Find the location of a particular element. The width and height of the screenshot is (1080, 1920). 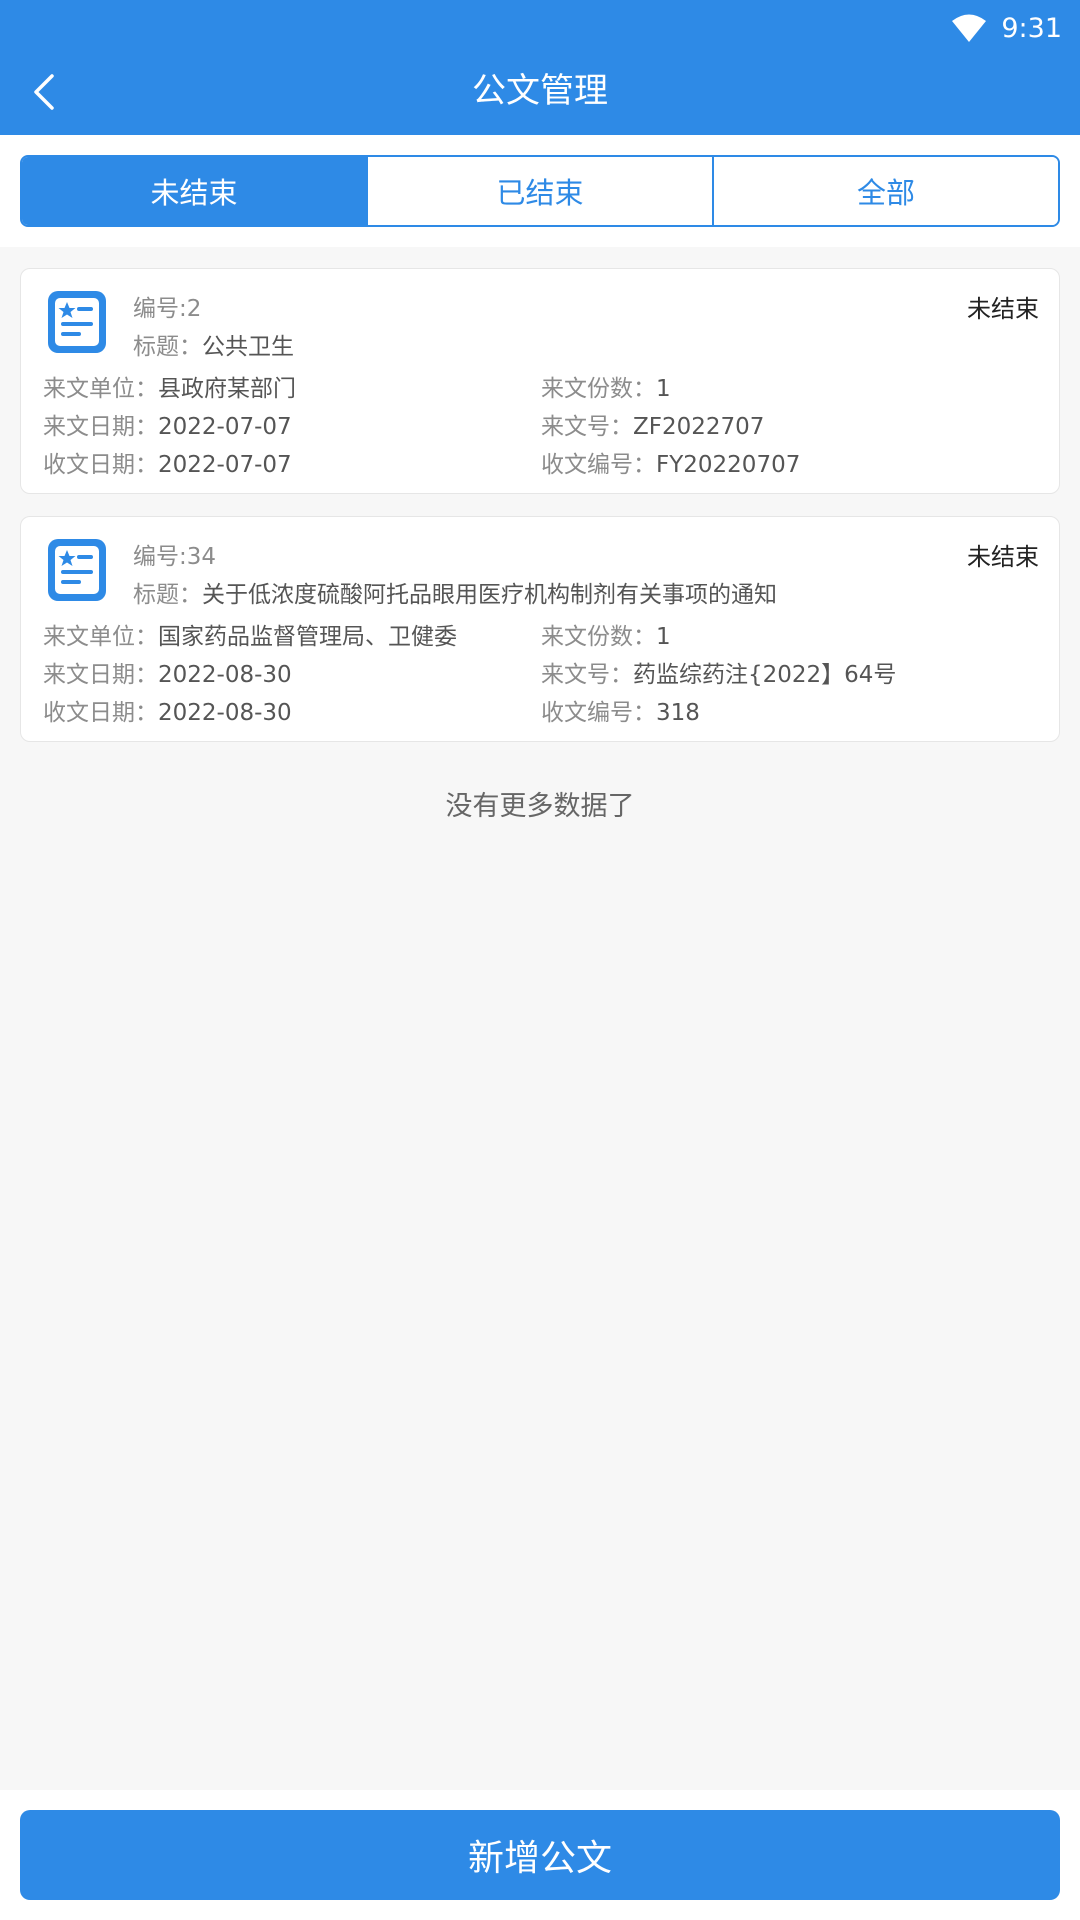

doc-no-value: ZF2022707 is located at coordinates (699, 427).